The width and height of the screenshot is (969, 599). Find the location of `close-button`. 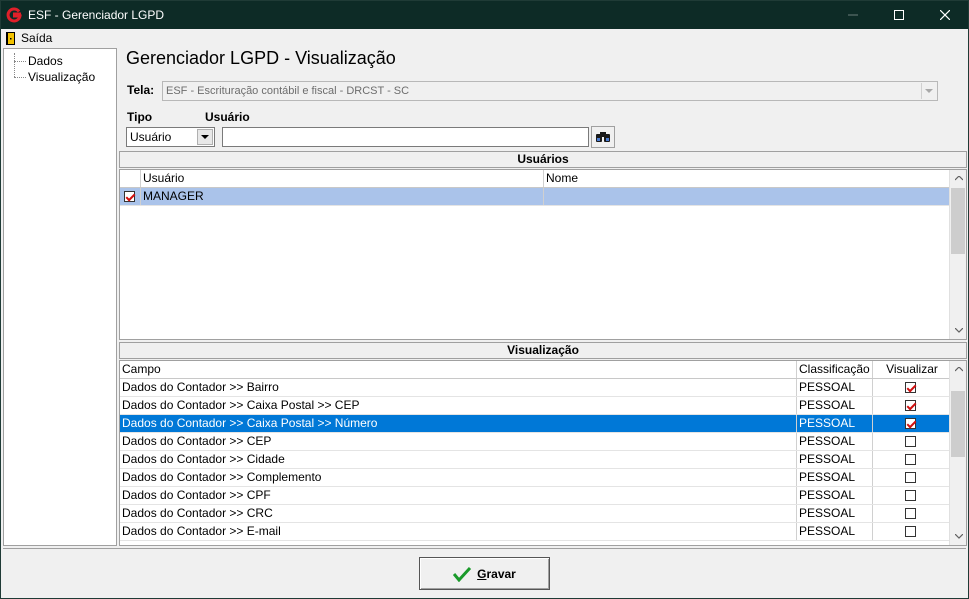

close-button is located at coordinates (945, 15).